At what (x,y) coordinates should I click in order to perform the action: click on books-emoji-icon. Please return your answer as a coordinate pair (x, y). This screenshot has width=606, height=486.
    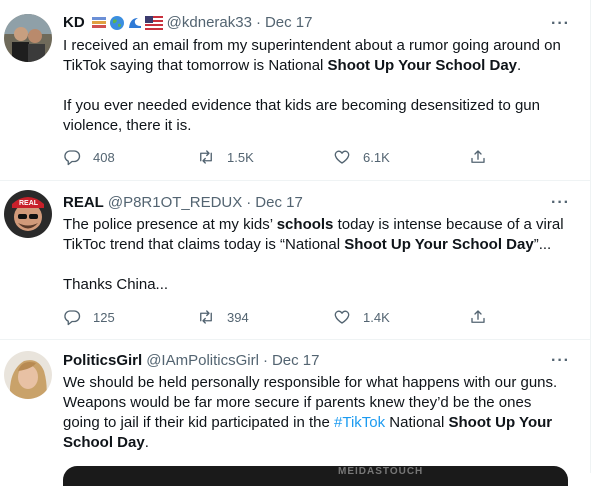
    Looking at the image, I should click on (98, 22).